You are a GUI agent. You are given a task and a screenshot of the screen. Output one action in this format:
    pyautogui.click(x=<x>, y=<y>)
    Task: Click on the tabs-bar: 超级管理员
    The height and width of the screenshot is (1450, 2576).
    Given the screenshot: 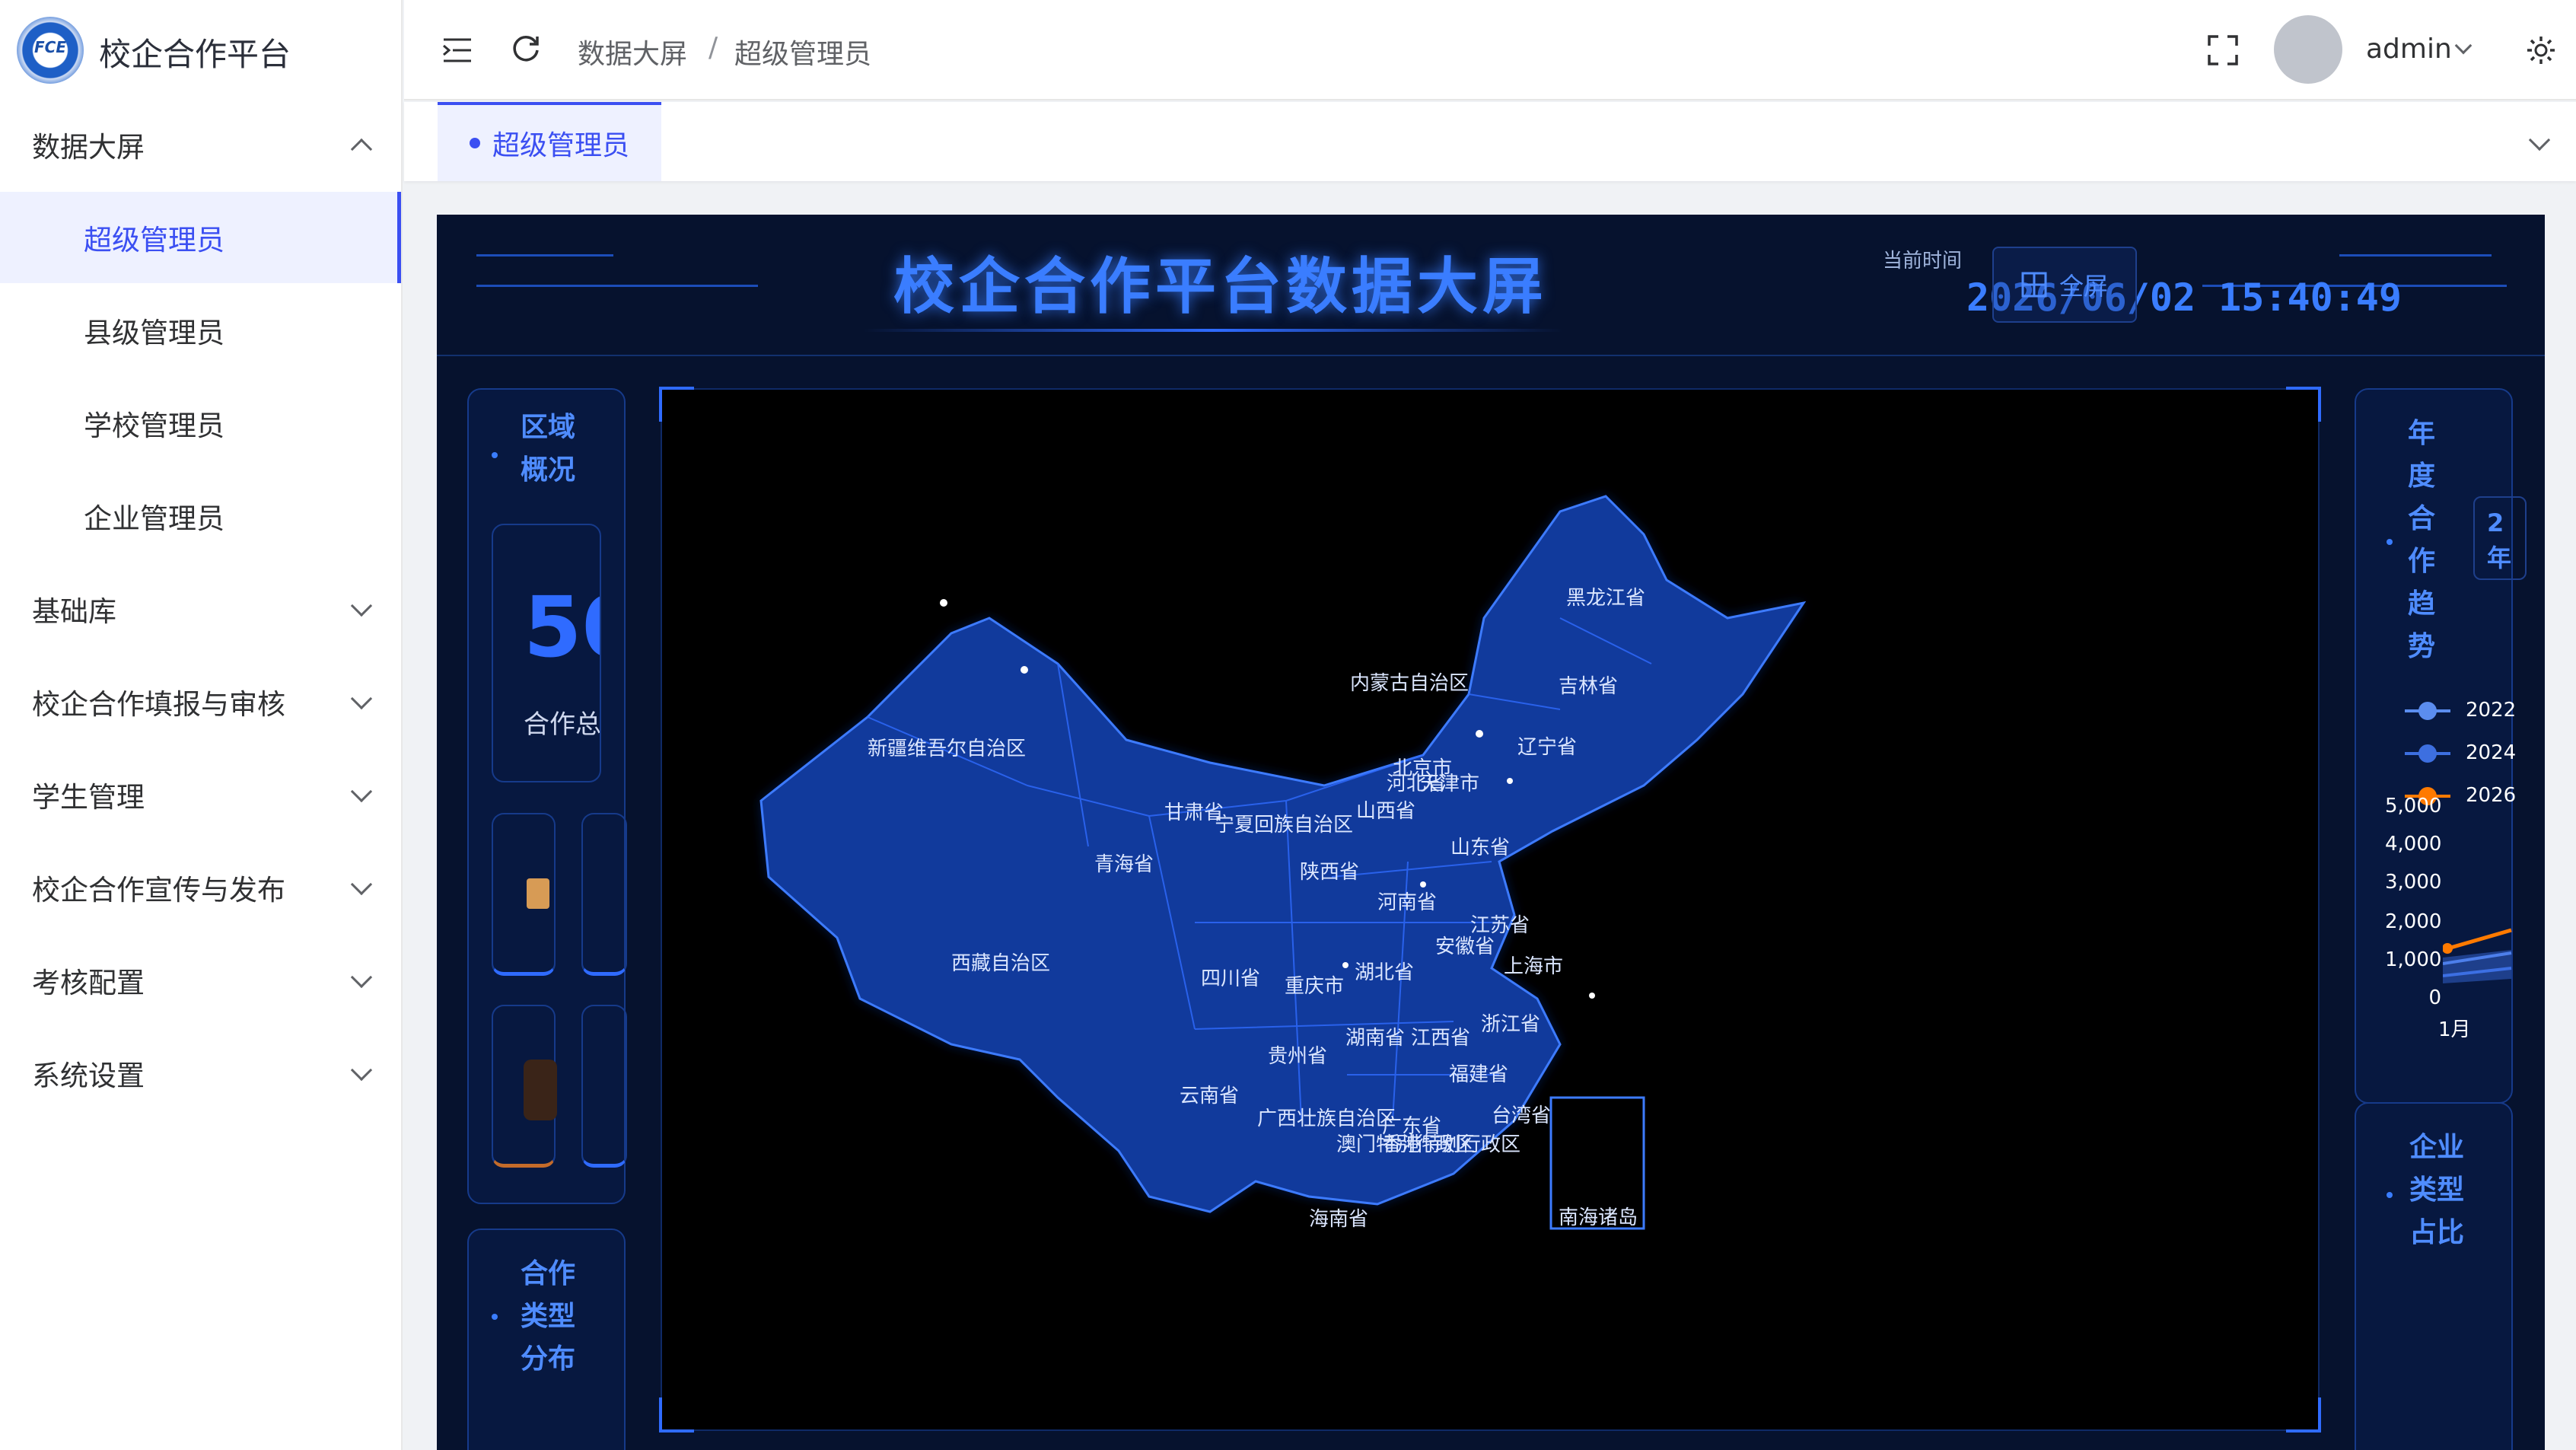 What is the action you would take?
    pyautogui.click(x=1490, y=141)
    